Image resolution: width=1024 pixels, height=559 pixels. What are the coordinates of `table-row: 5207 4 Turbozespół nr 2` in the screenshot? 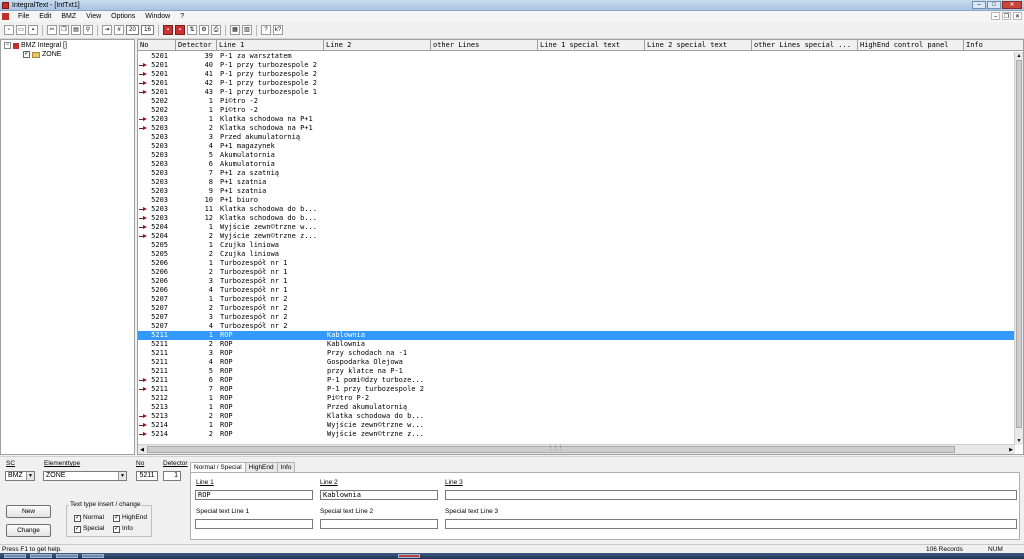 It's located at (576, 326).